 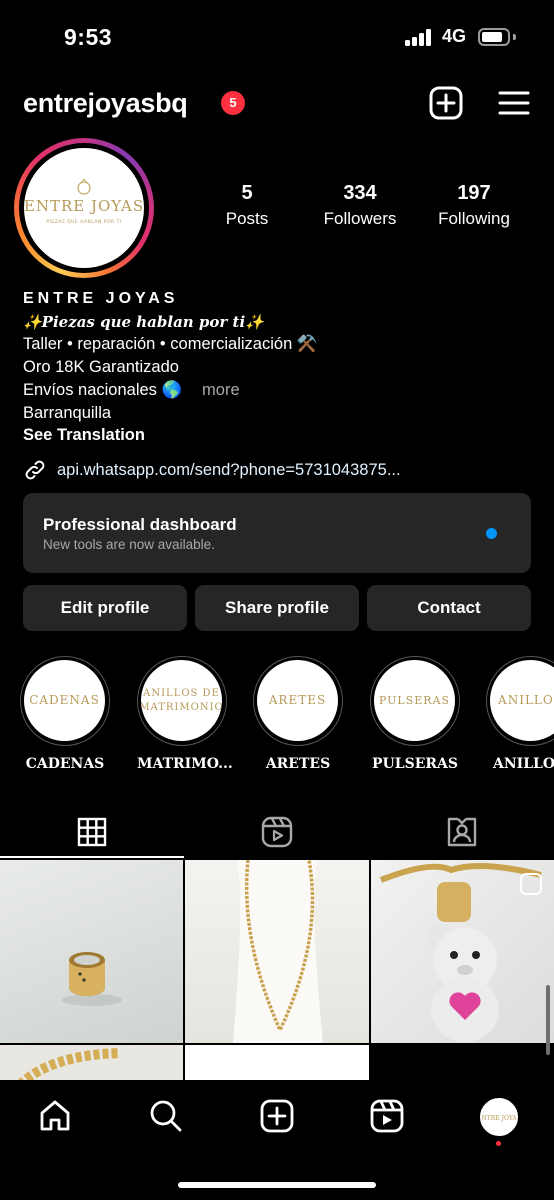 I want to click on active-tab-indicator, so click(x=92, y=857).